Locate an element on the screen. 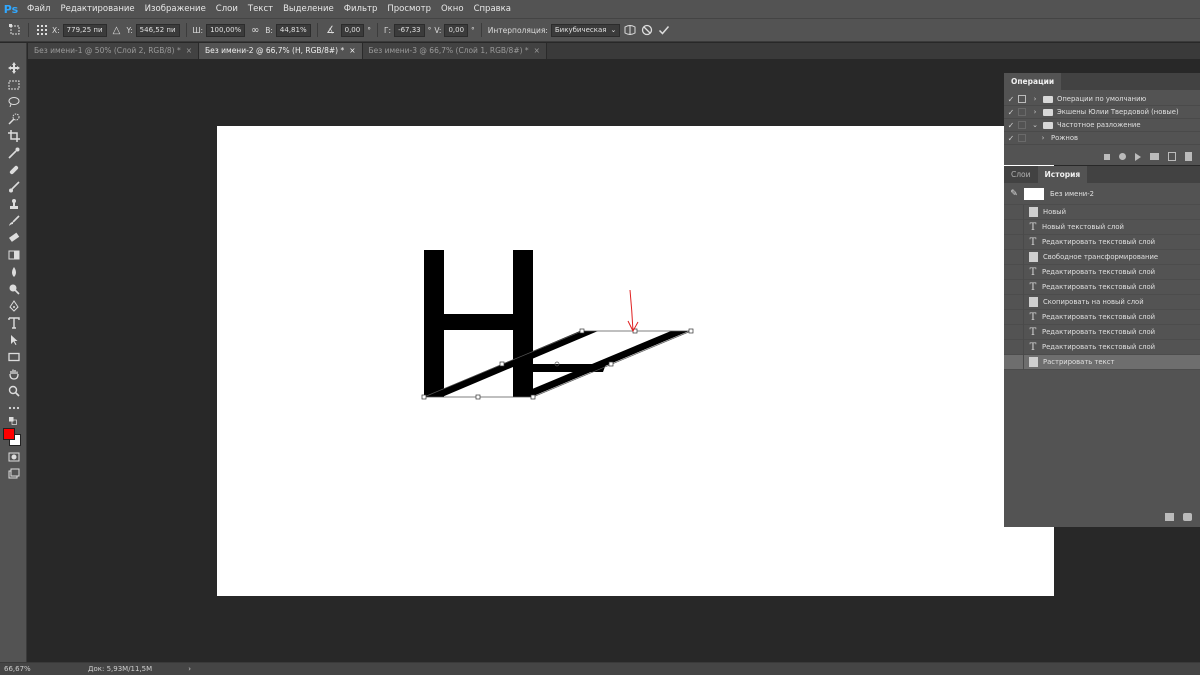 Image resolution: width=1200 pixels, height=675 pixels. quick-selection-tool-icon is located at coordinates (13, 118).